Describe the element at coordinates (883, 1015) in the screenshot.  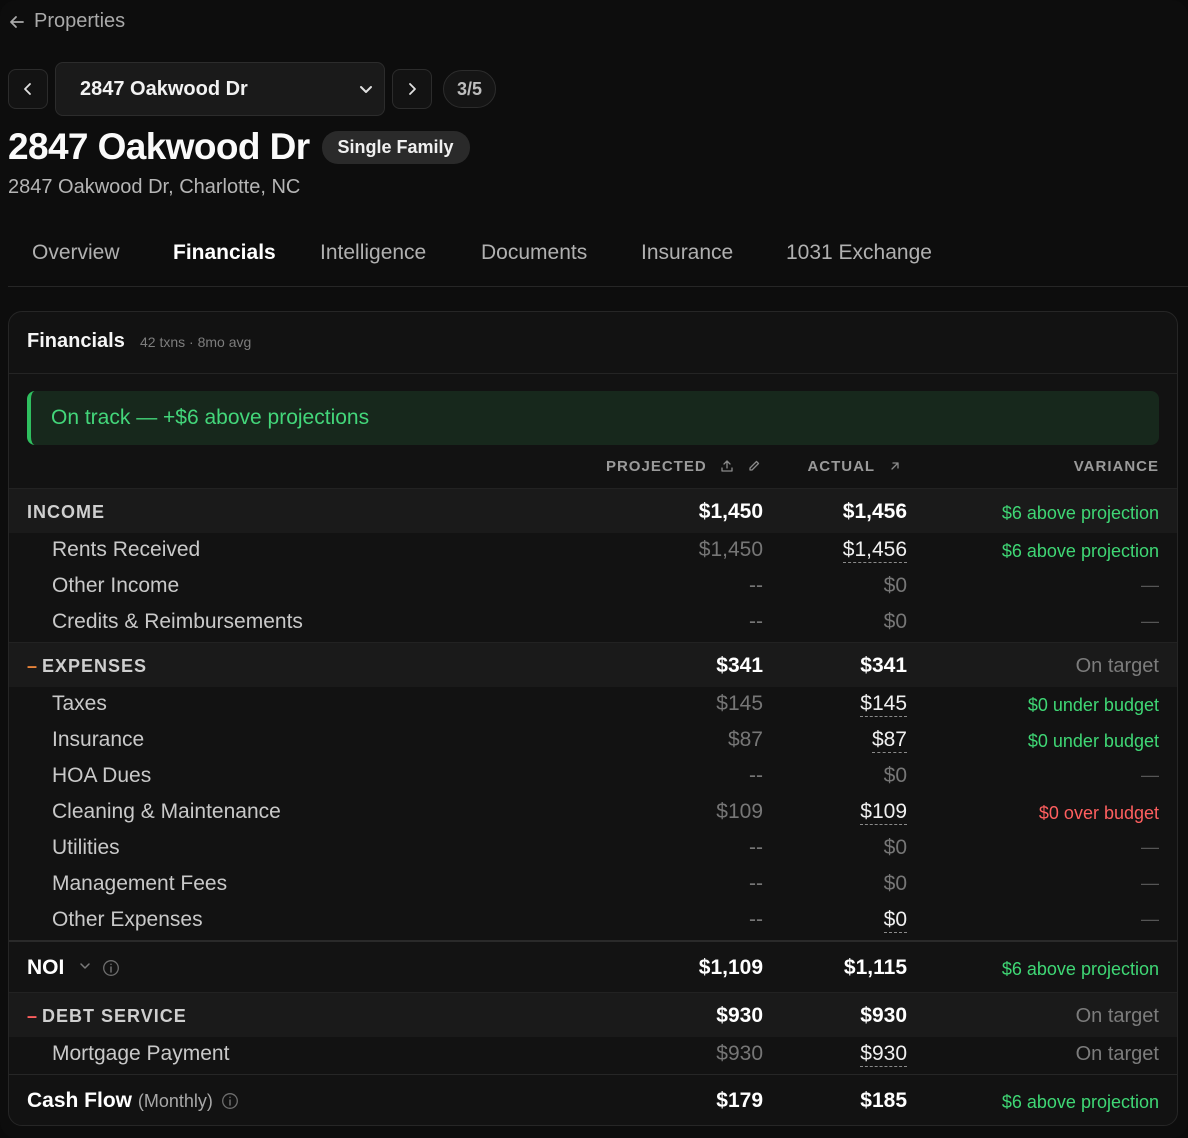
I see `debt-service-actual: $930` at that location.